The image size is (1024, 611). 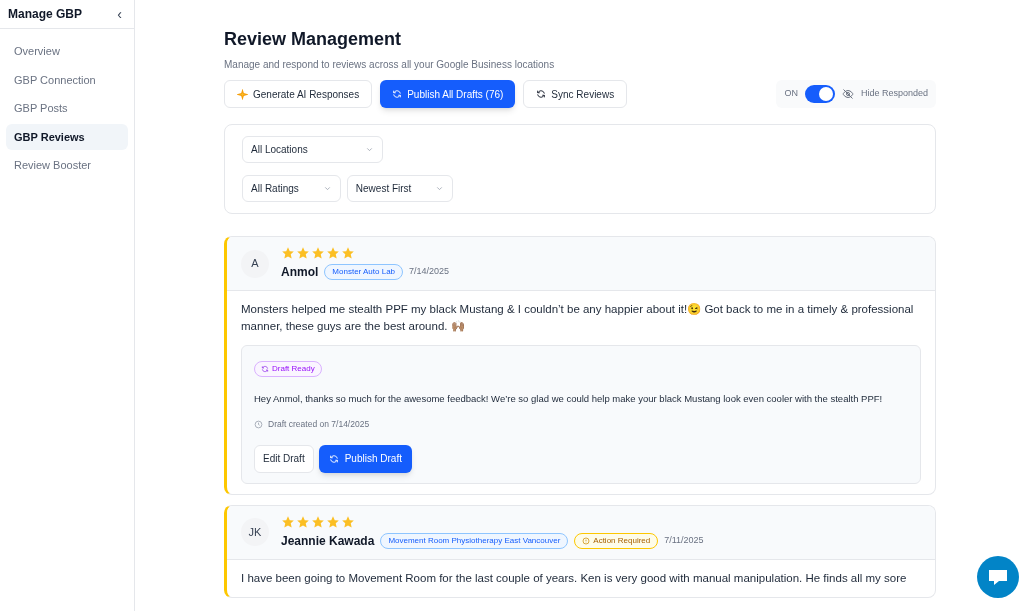 I want to click on eye-off-icon, so click(x=847, y=94).